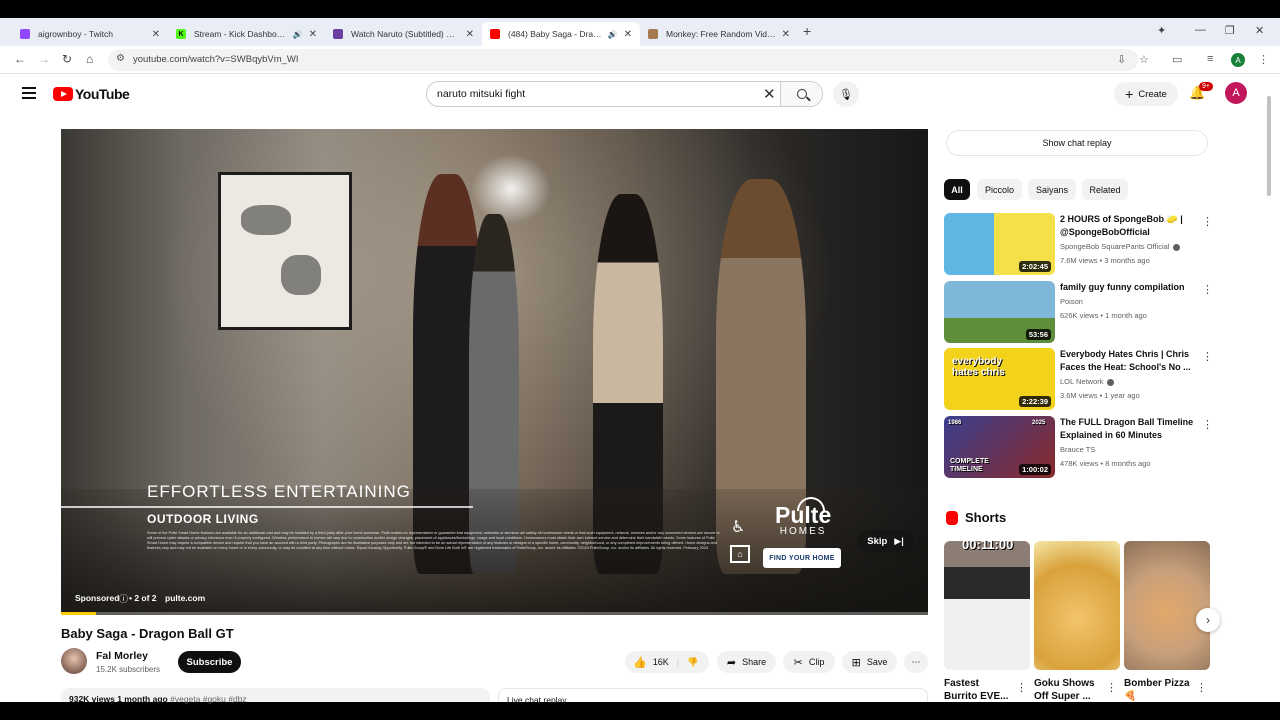 The image size is (1280, 720). I want to click on chip-piccolo: Piccolo, so click(999, 189).